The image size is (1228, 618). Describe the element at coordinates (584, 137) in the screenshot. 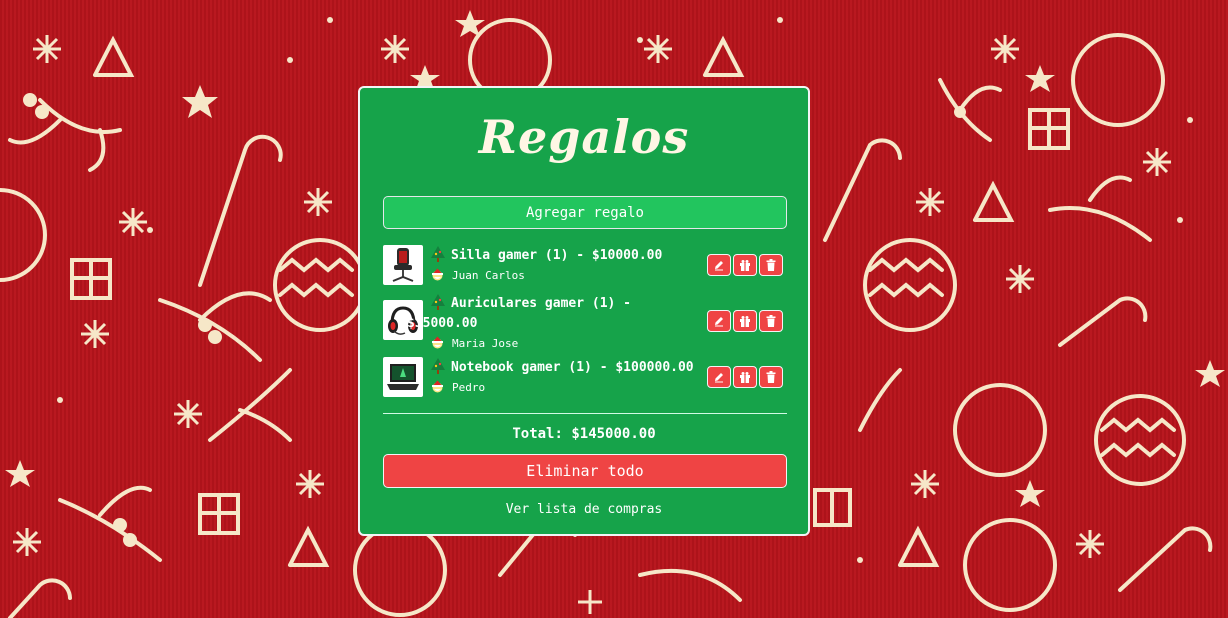

I see `page-title: Regalos` at that location.